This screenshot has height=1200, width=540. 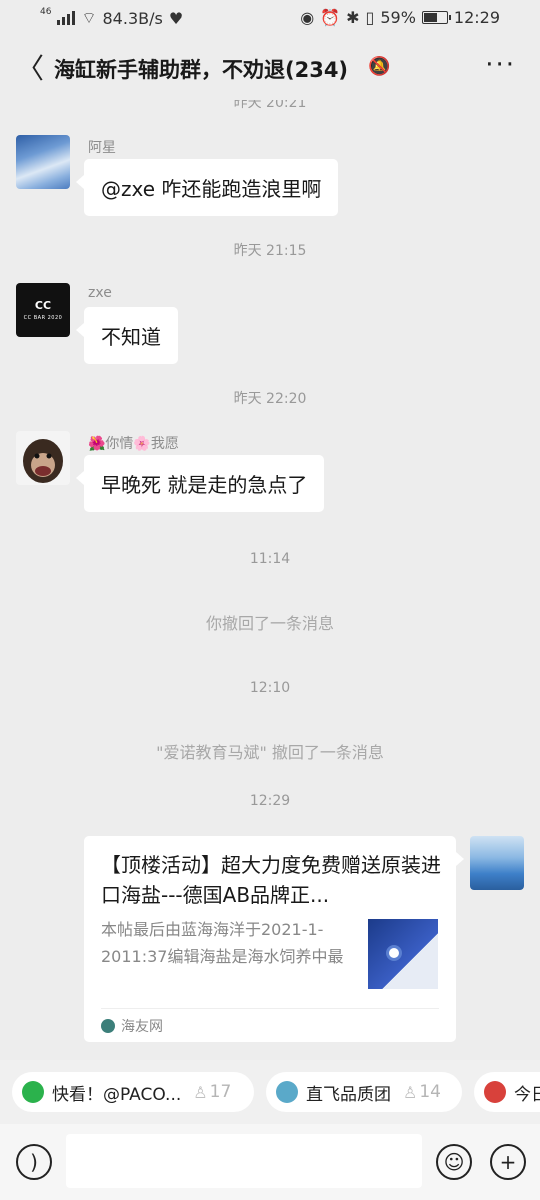 What do you see at coordinates (201, 70) in the screenshot?
I see `chat-title: 海缸新手辅助群，不劝退(234)` at bounding box center [201, 70].